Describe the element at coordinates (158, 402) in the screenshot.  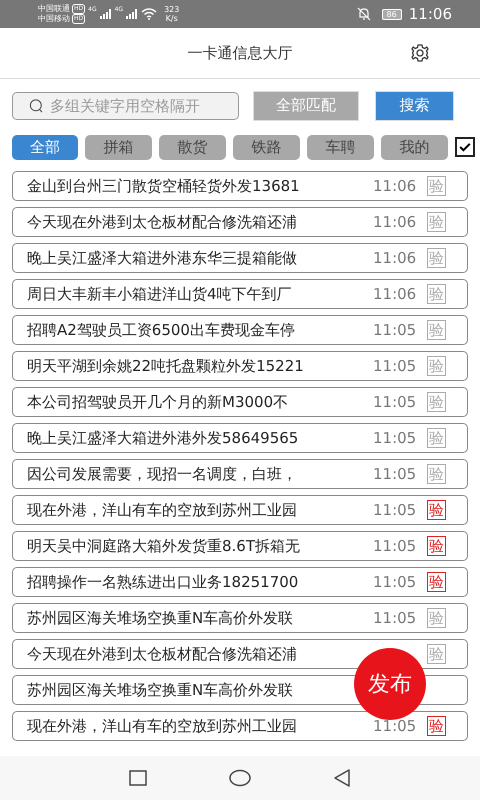
I see `post-title: 本公司招驾驶员开几个月的新M3000不` at that location.